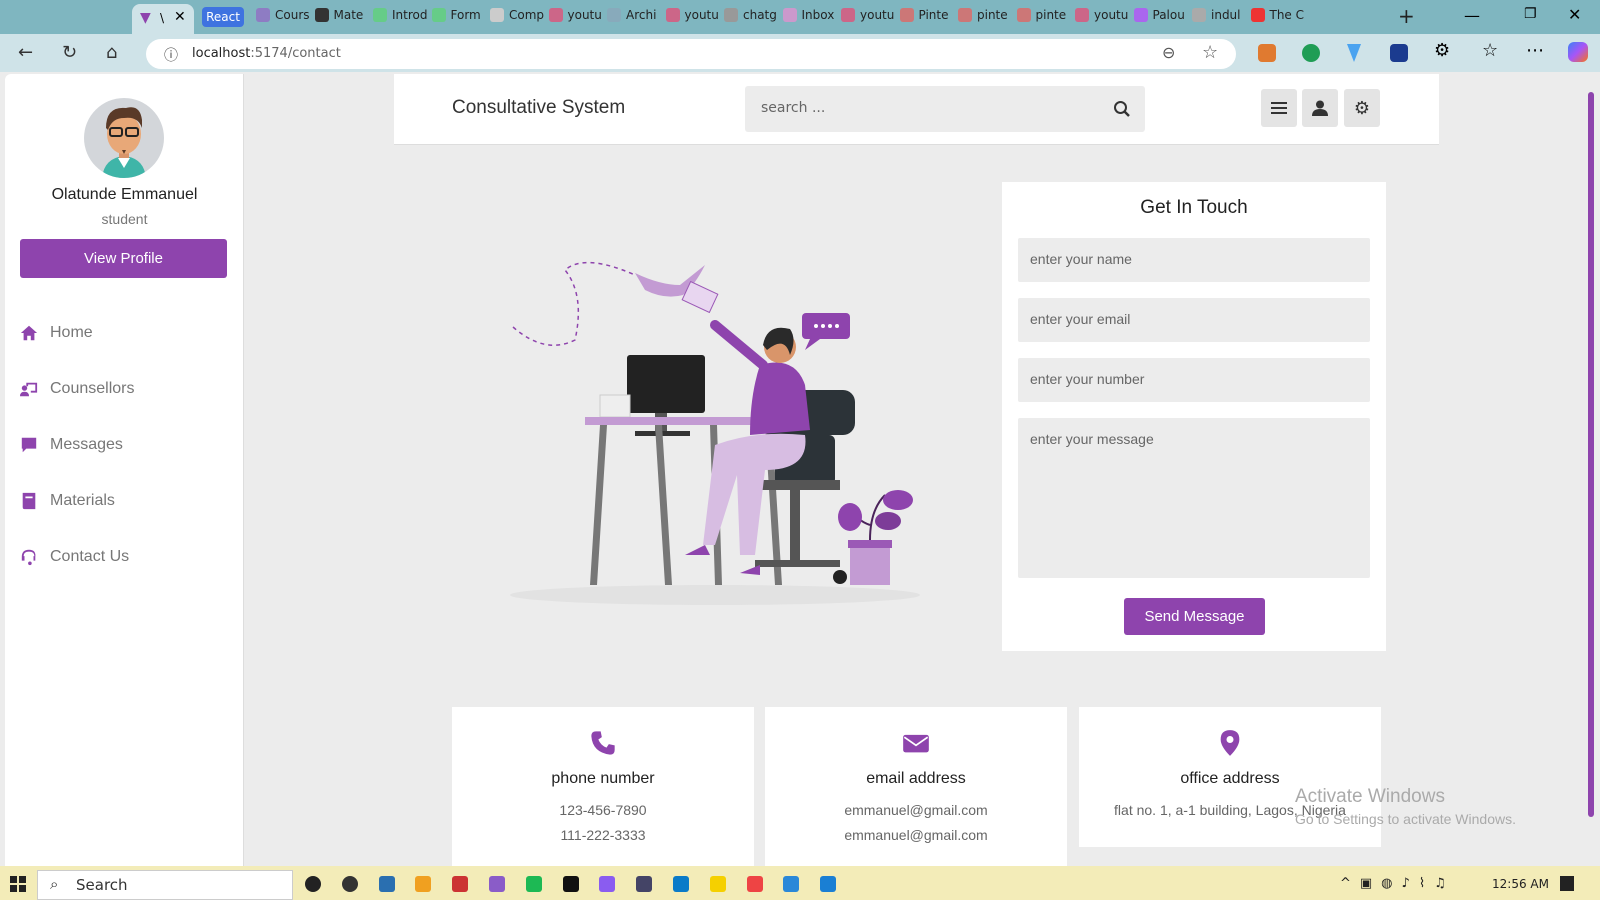  I want to click on tab-title: Inbox, so click(818, 15).